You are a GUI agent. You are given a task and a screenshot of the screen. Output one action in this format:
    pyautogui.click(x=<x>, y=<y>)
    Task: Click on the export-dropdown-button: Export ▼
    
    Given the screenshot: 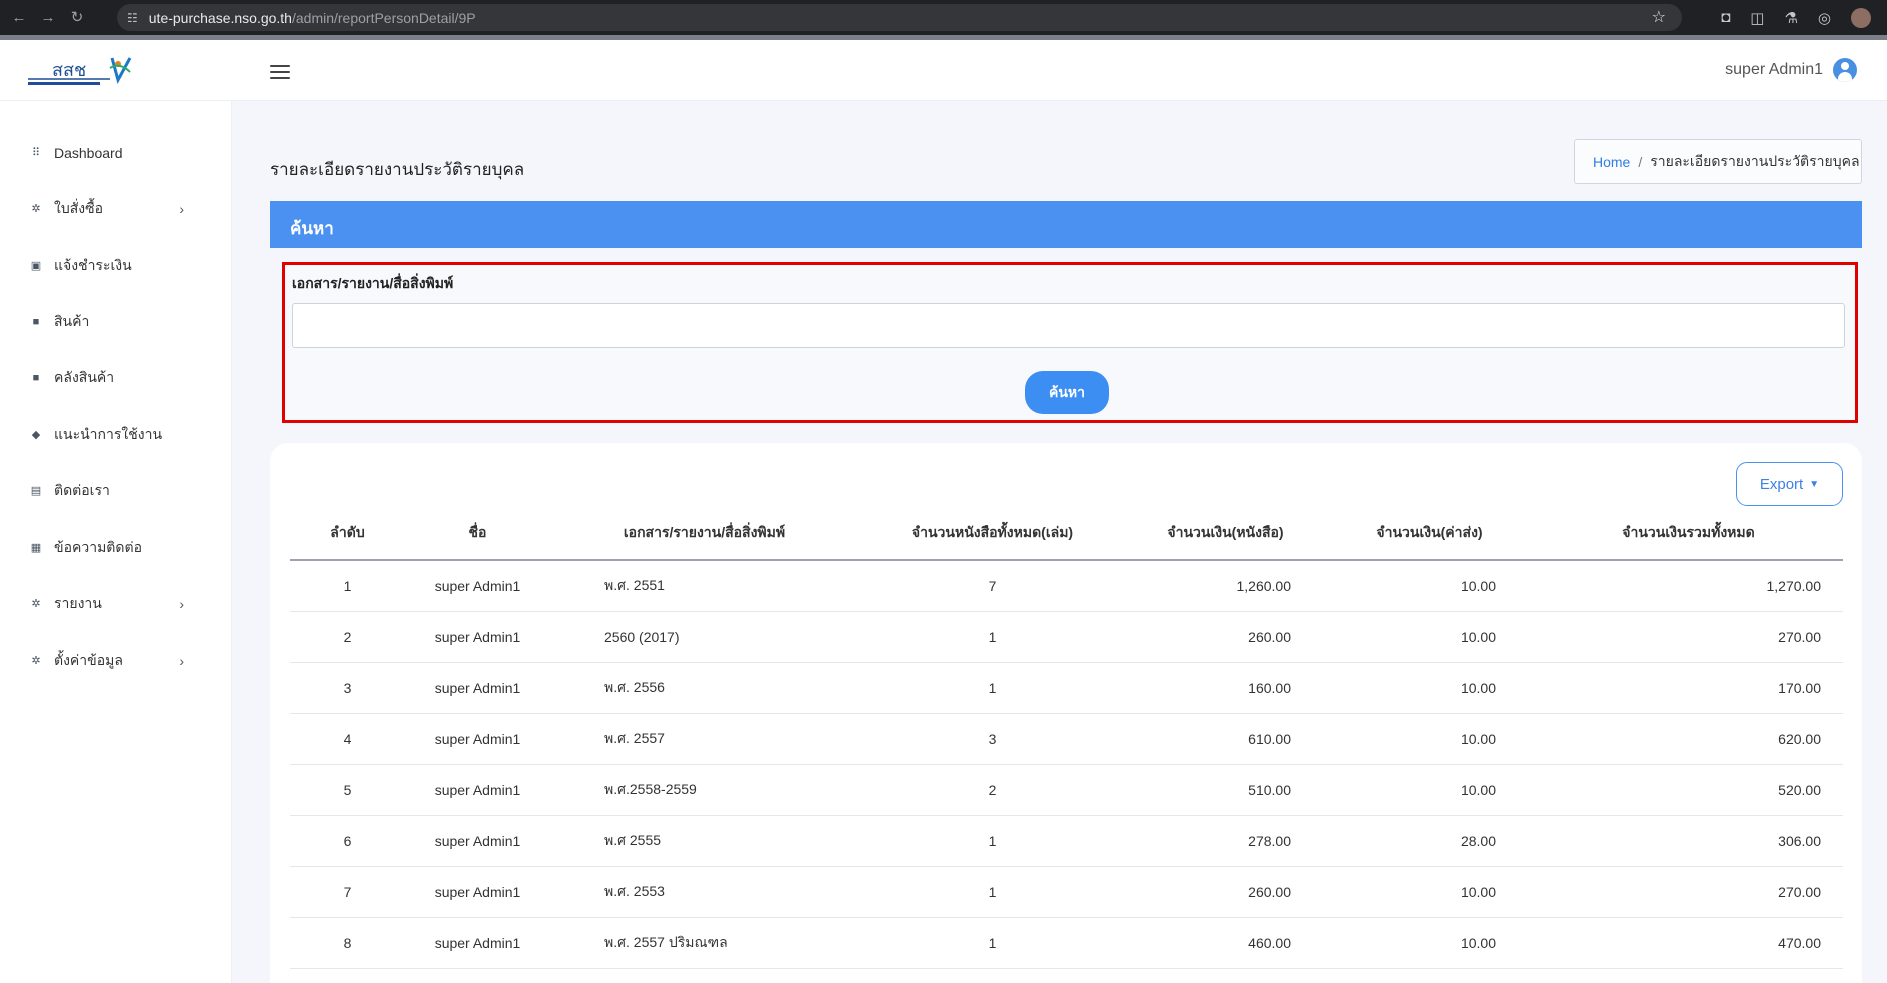 What is the action you would take?
    pyautogui.click(x=1789, y=484)
    